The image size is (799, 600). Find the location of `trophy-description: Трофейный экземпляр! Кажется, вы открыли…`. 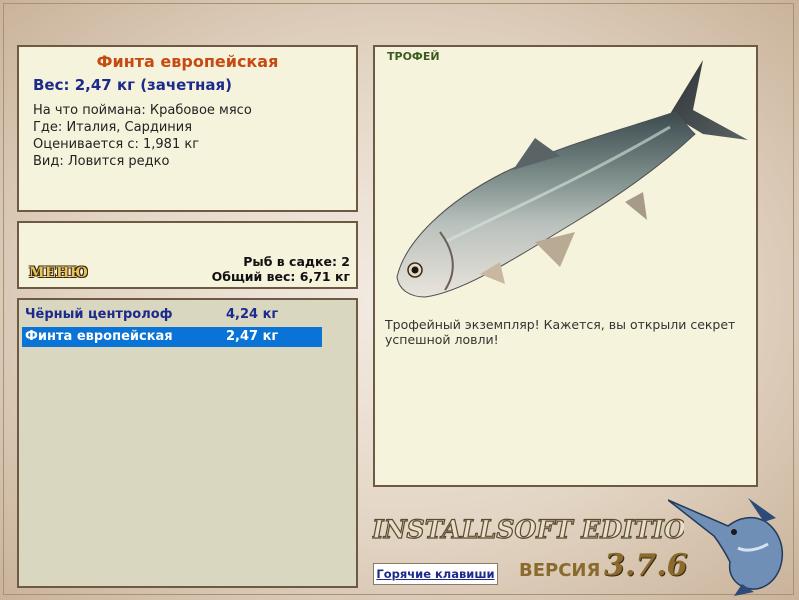

trophy-description: Трофейный экземпляр! Кажется, вы открыли… is located at coordinates (560, 332).